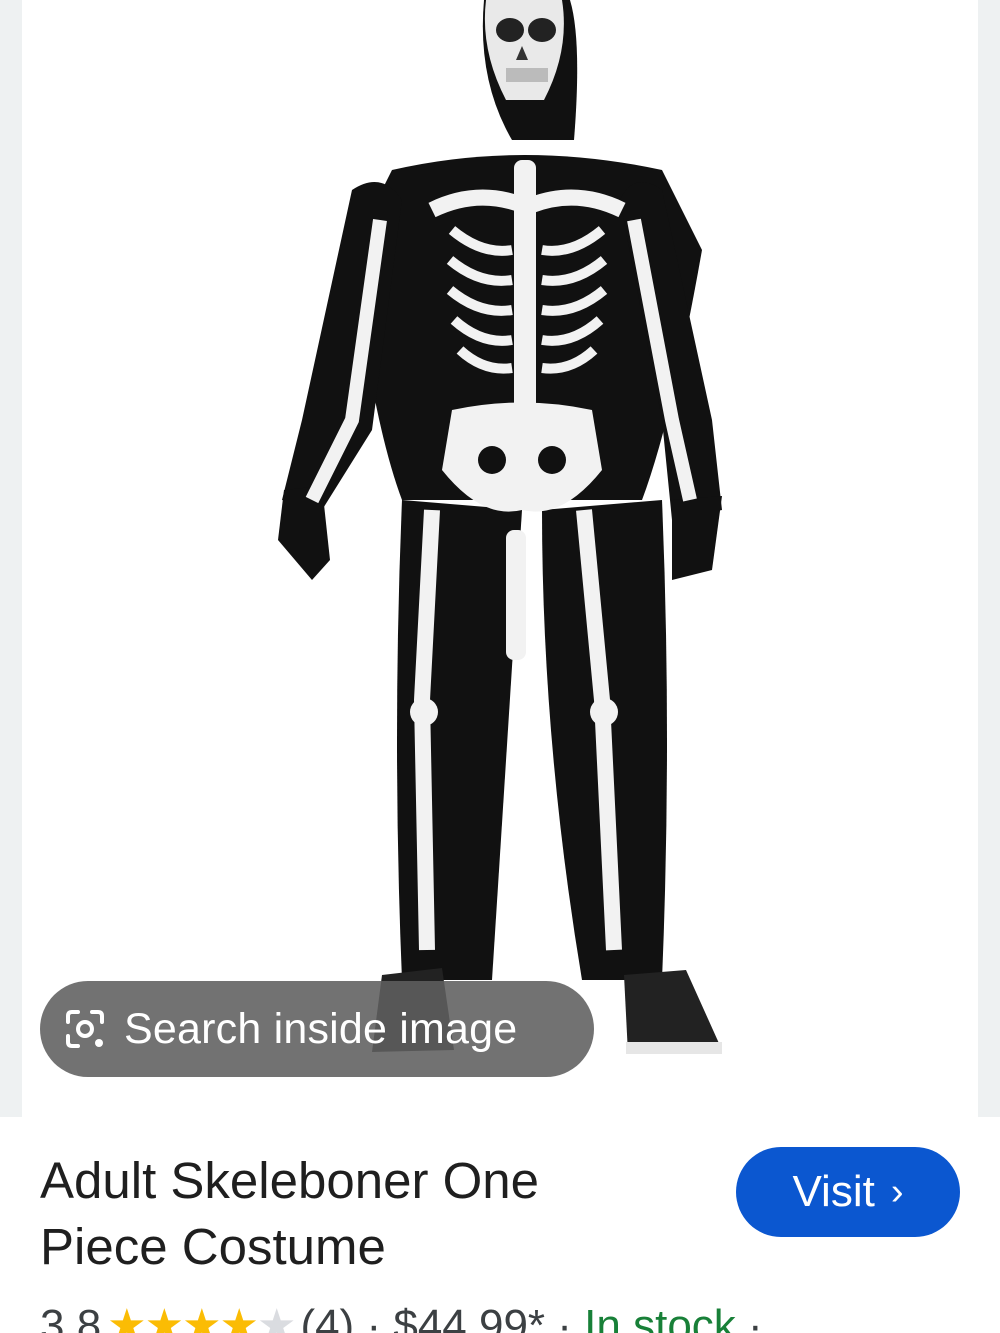 The width and height of the screenshot is (1000, 1333). Describe the element at coordinates (71, 1317) in the screenshot. I see `rating-value: 3.8` at that location.